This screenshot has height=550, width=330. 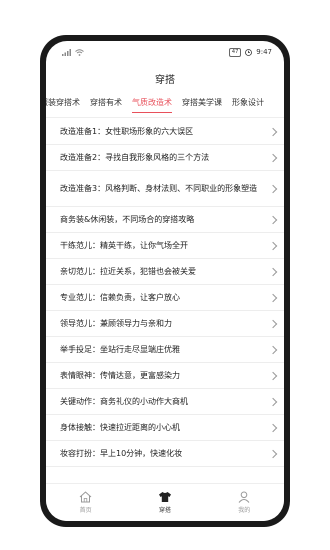 What do you see at coordinates (120, 349) in the screenshot?
I see `list-item-text: 举手投足：坐站行走尽显端庄优雅` at bounding box center [120, 349].